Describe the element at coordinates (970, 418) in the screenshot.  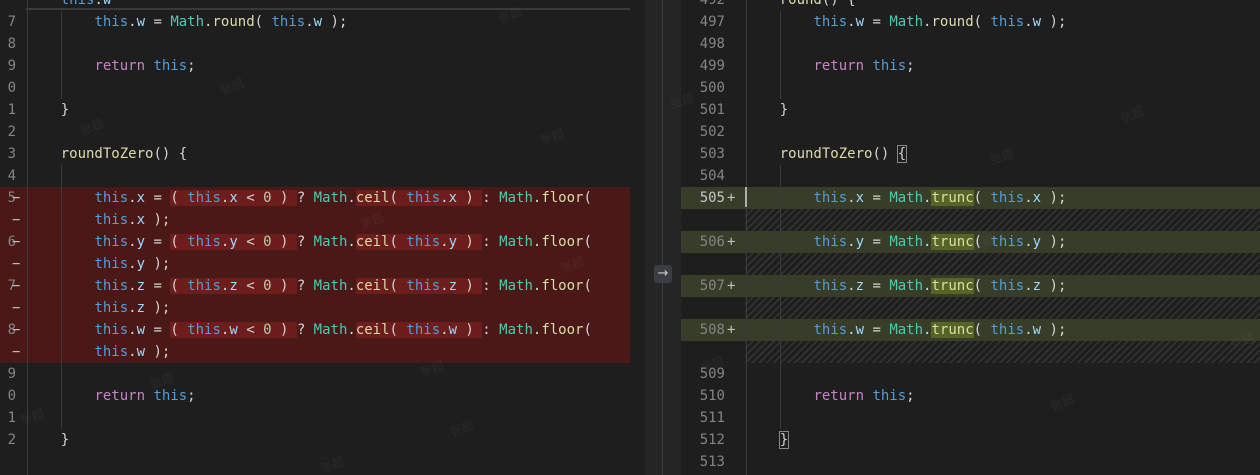
I see `right-code-line: 511` at that location.